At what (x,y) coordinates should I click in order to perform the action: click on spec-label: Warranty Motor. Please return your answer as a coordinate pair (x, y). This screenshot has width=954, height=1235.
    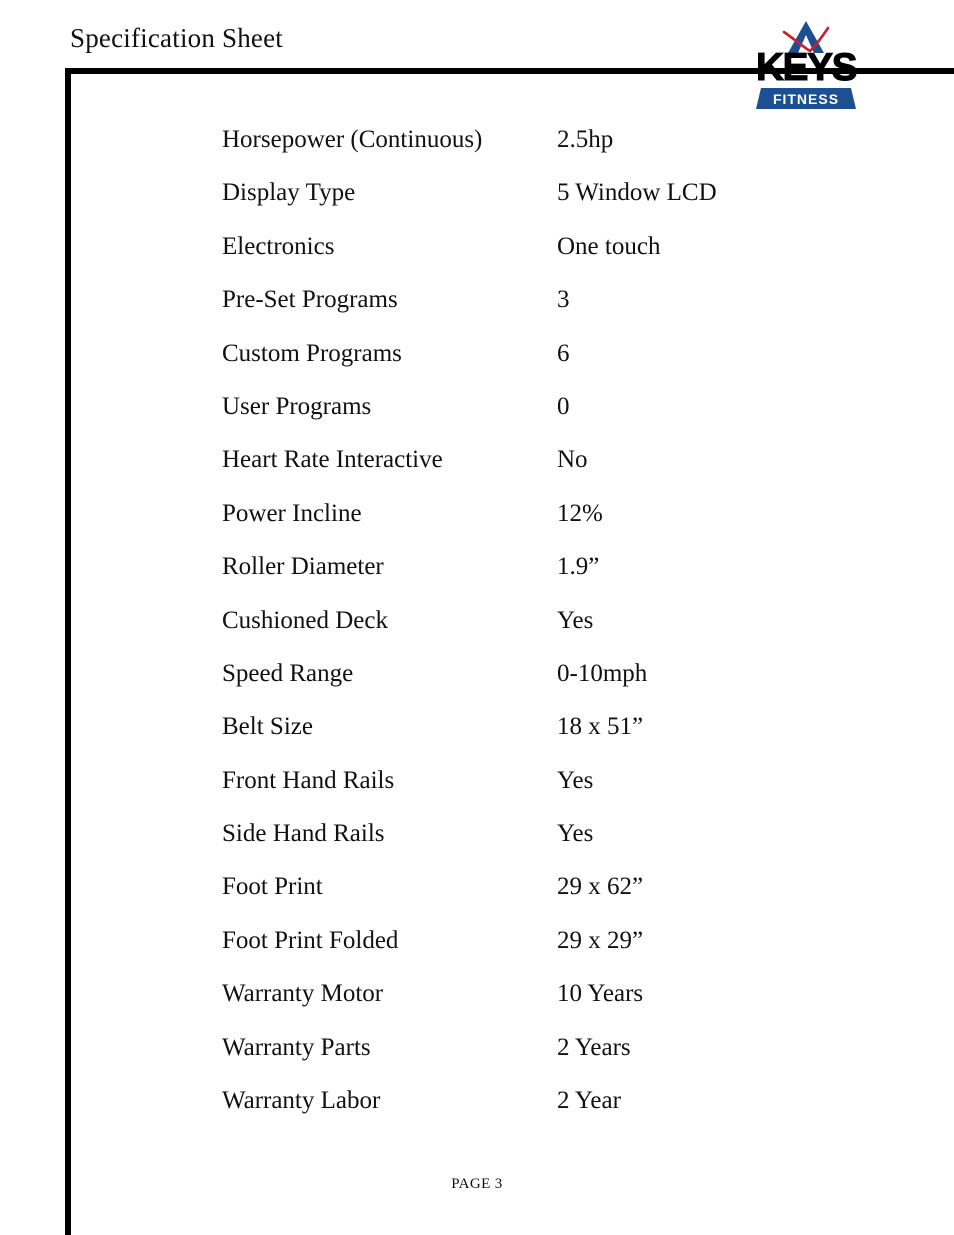
    Looking at the image, I should click on (303, 994).